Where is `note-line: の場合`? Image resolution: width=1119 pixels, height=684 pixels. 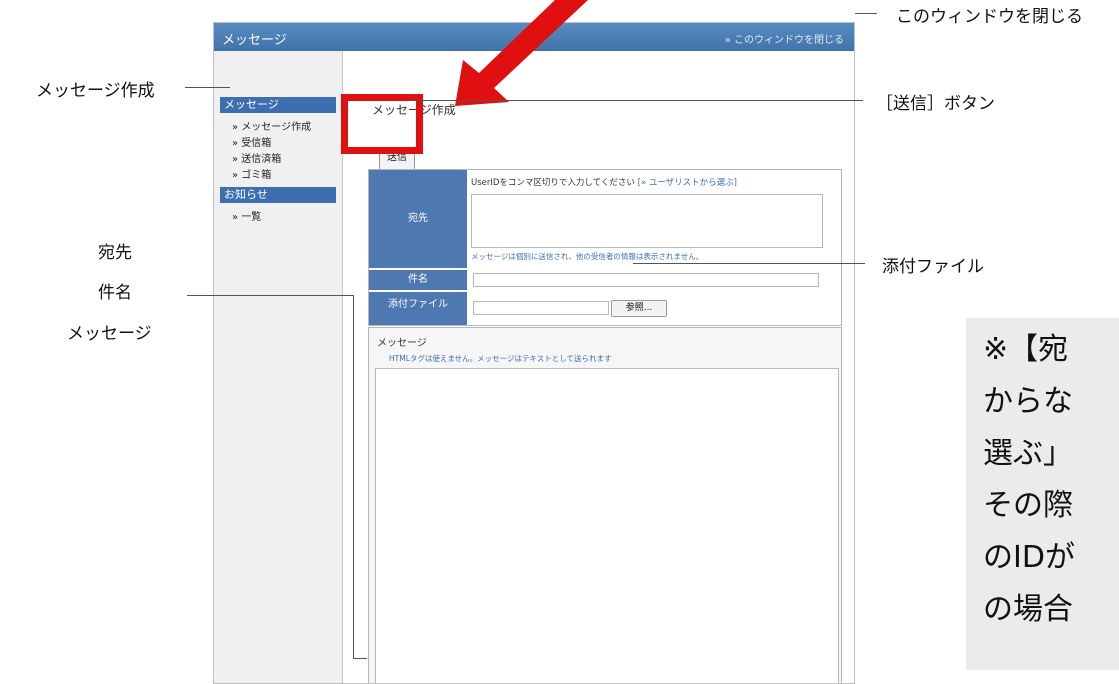 note-line: の場合 is located at coordinates (1028, 609).